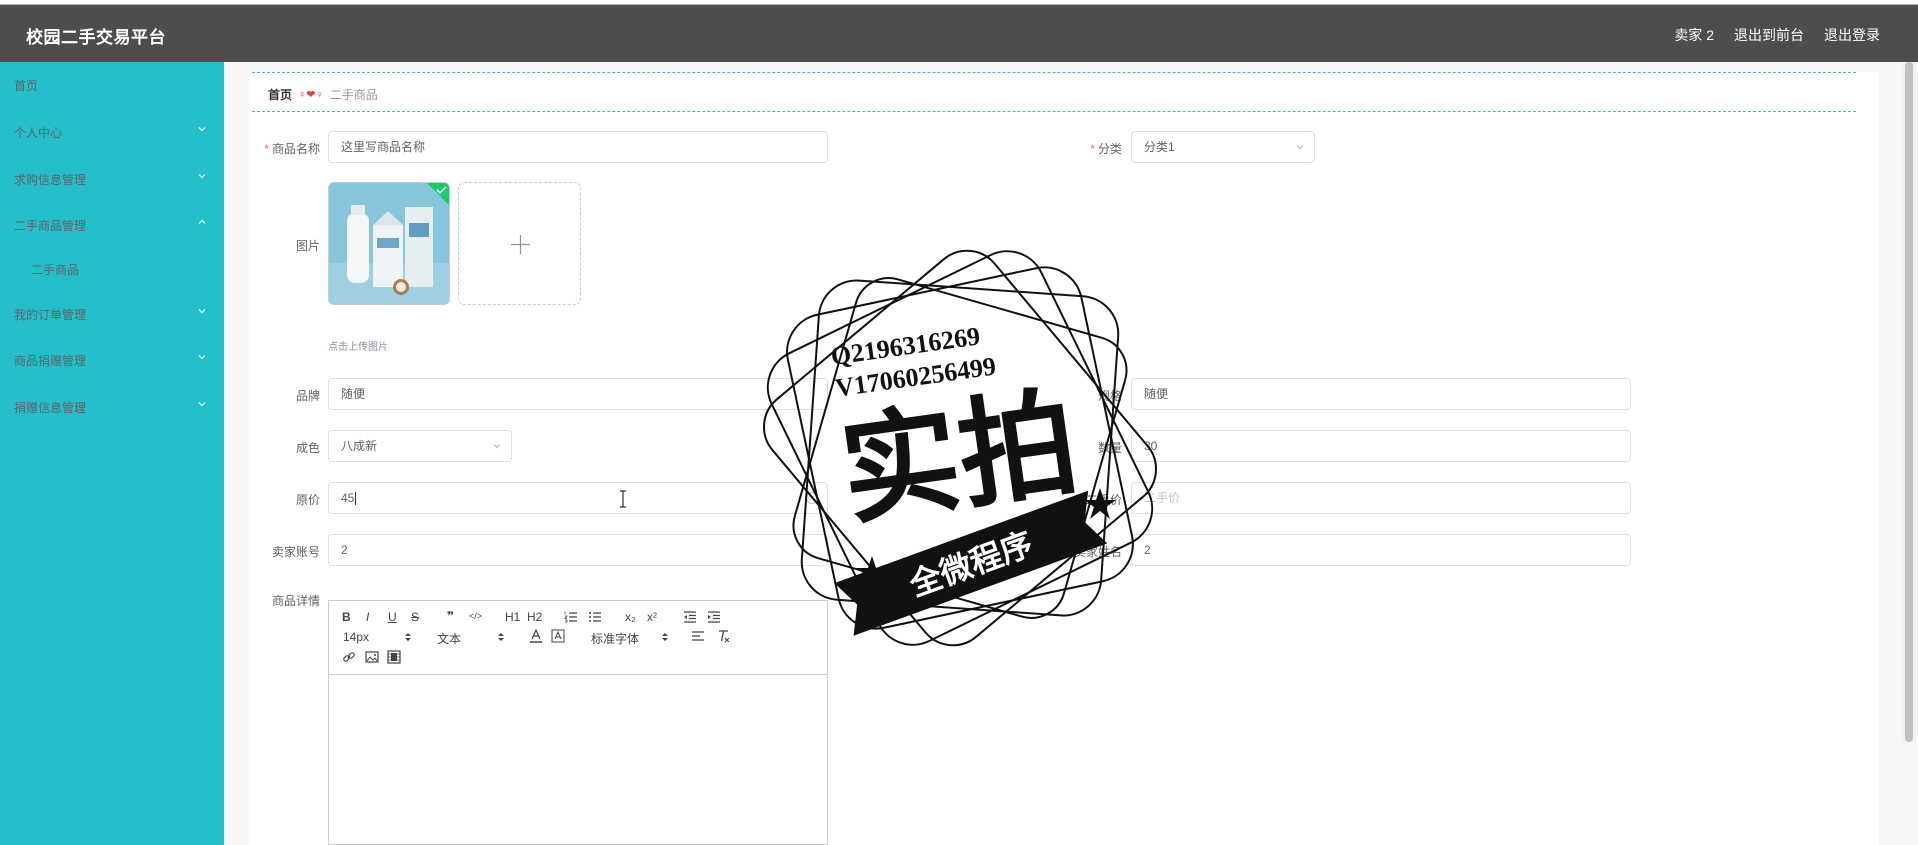 The width and height of the screenshot is (1918, 845). Describe the element at coordinates (26, 86) in the screenshot. I see `sidebar-item-label: 首页` at that location.